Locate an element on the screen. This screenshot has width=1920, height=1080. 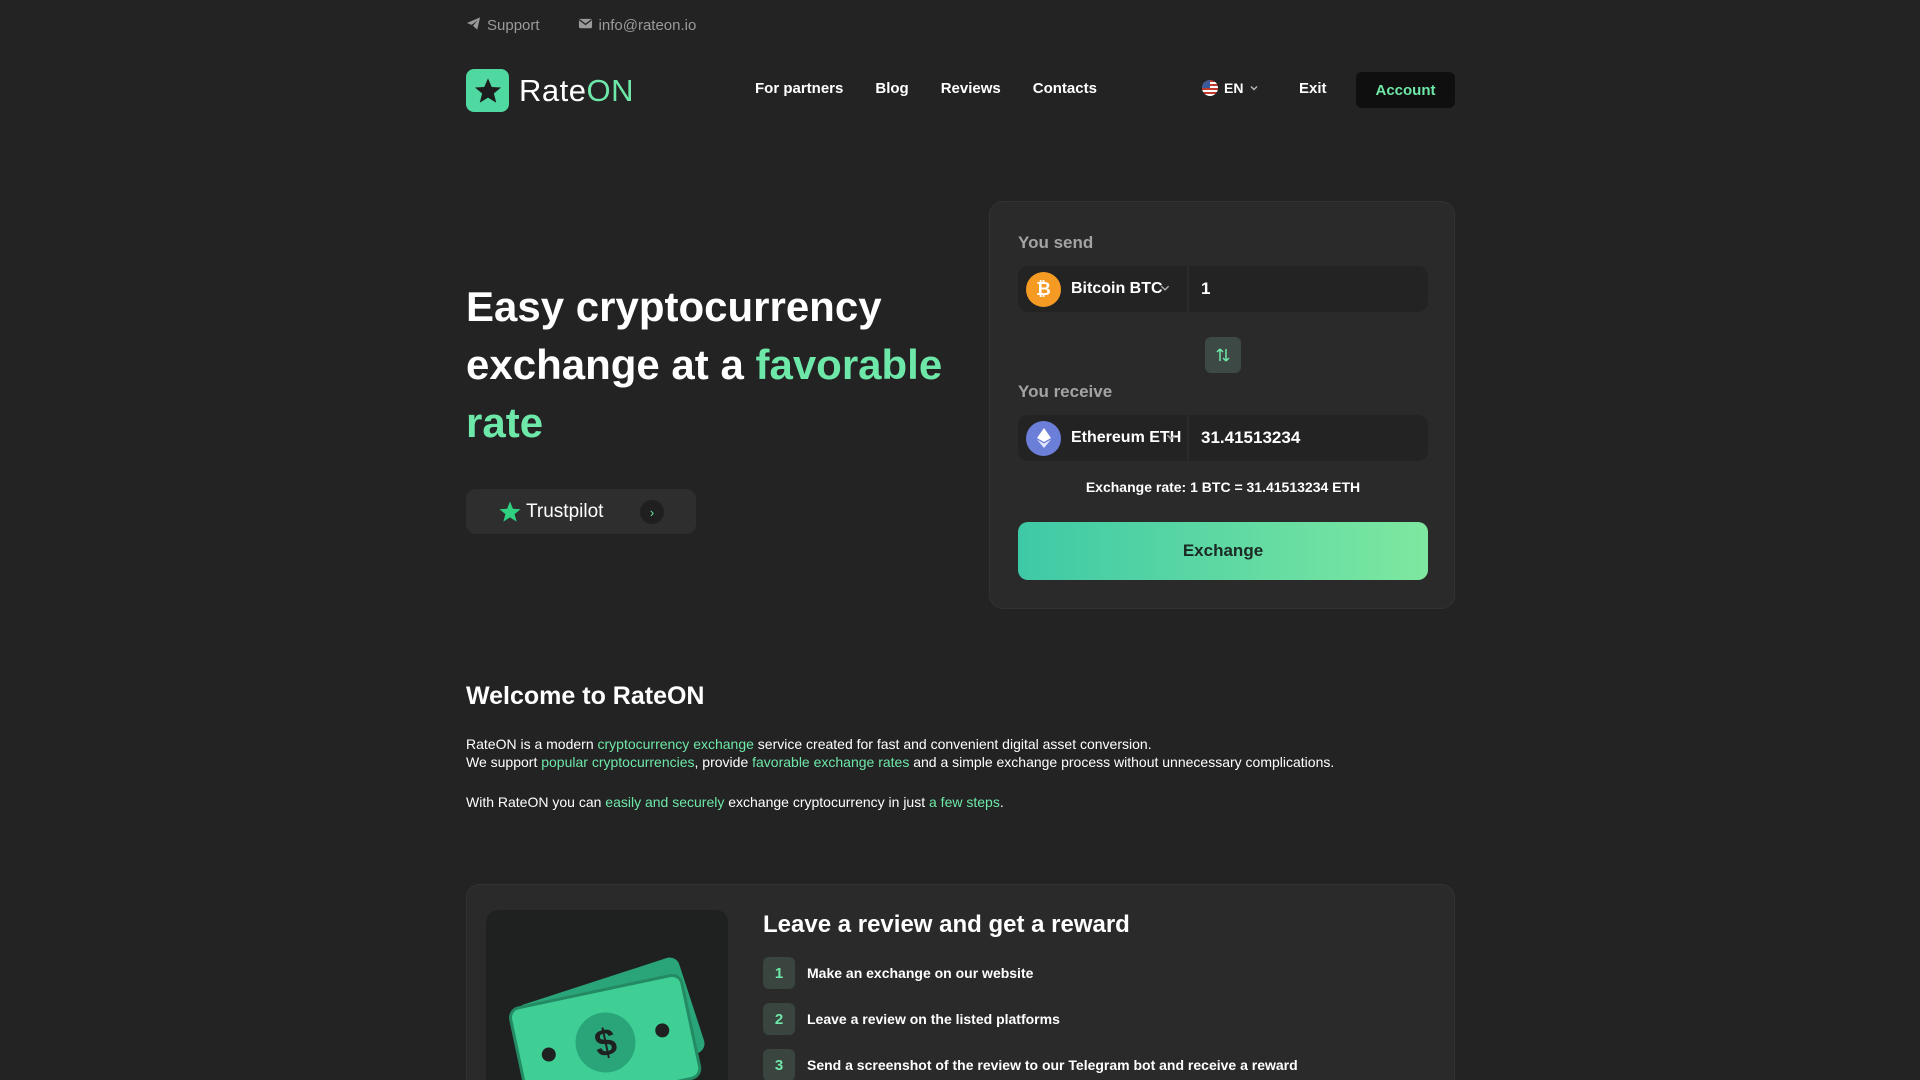
trustpilot-button: Trustpilot › is located at coordinates (581, 511).